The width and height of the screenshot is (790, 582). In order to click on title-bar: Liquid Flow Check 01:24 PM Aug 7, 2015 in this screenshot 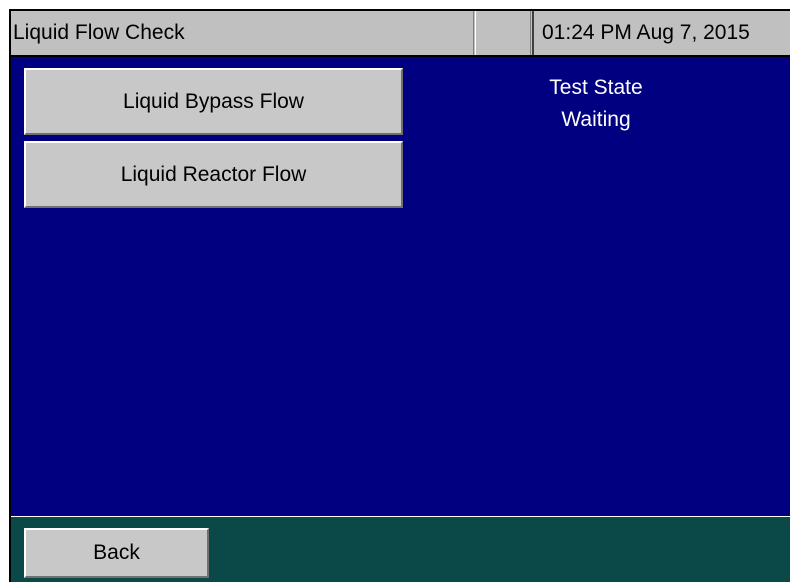, I will do `click(400, 34)`.